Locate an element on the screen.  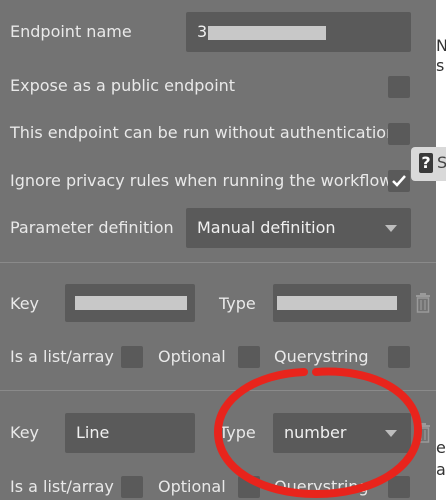
endpoint-name-value: 3 is located at coordinates (202, 31).